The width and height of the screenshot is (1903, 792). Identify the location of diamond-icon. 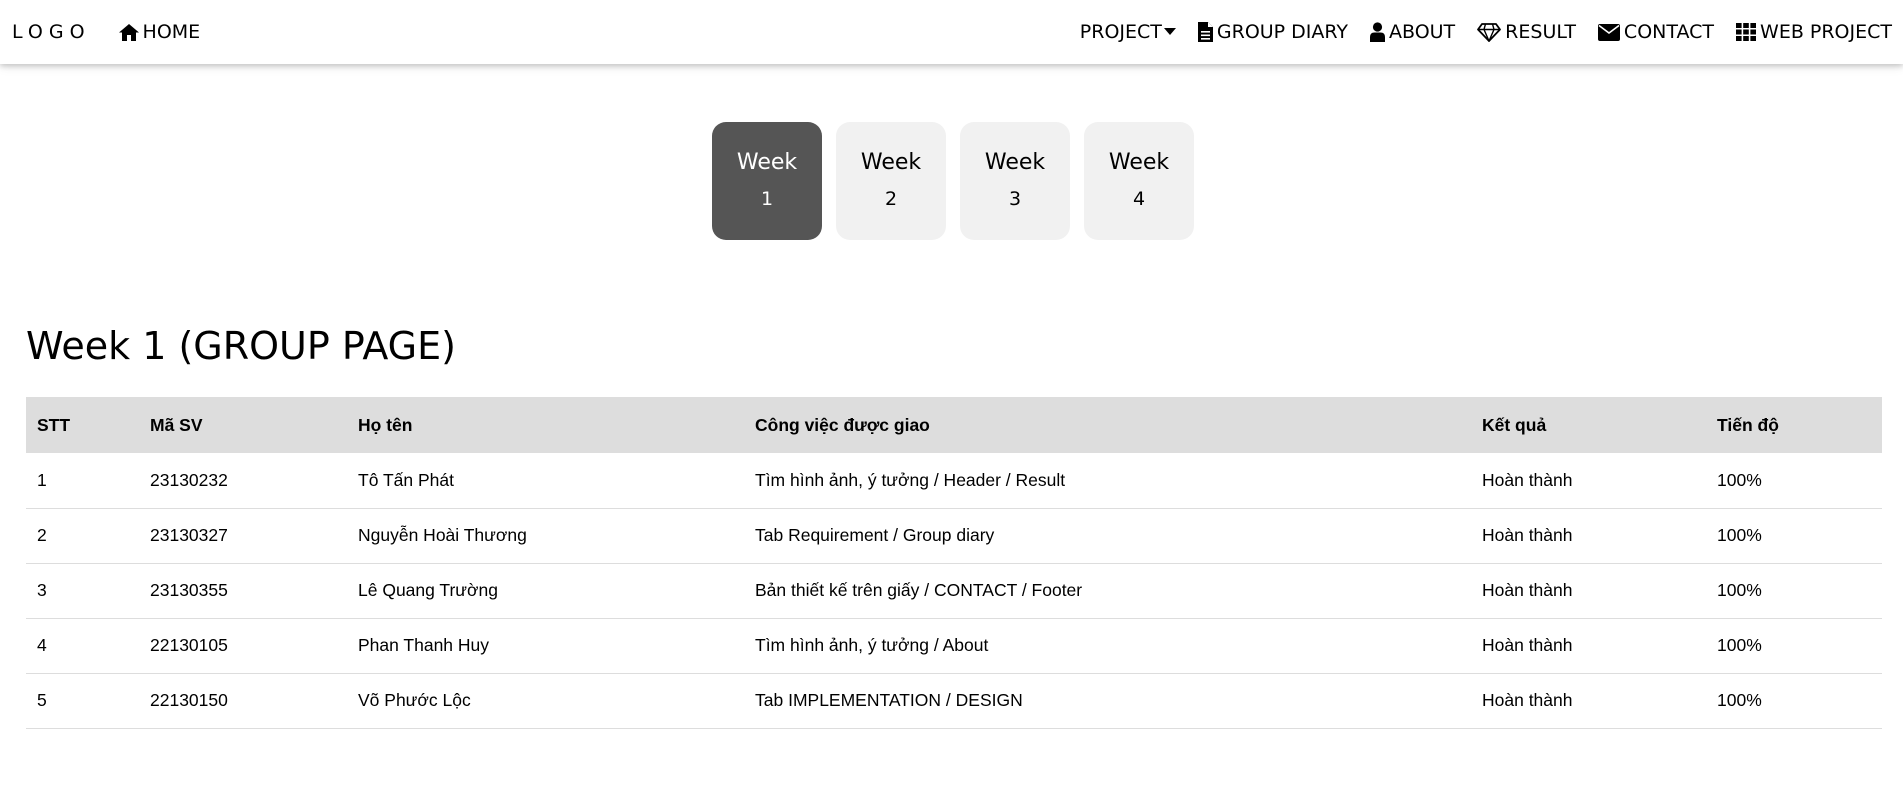
(1489, 32).